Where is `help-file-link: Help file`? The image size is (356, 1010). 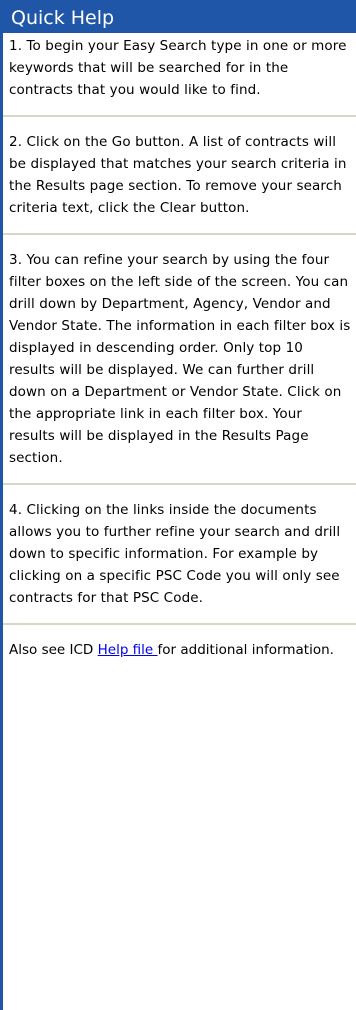 help-file-link: Help file is located at coordinates (128, 650).